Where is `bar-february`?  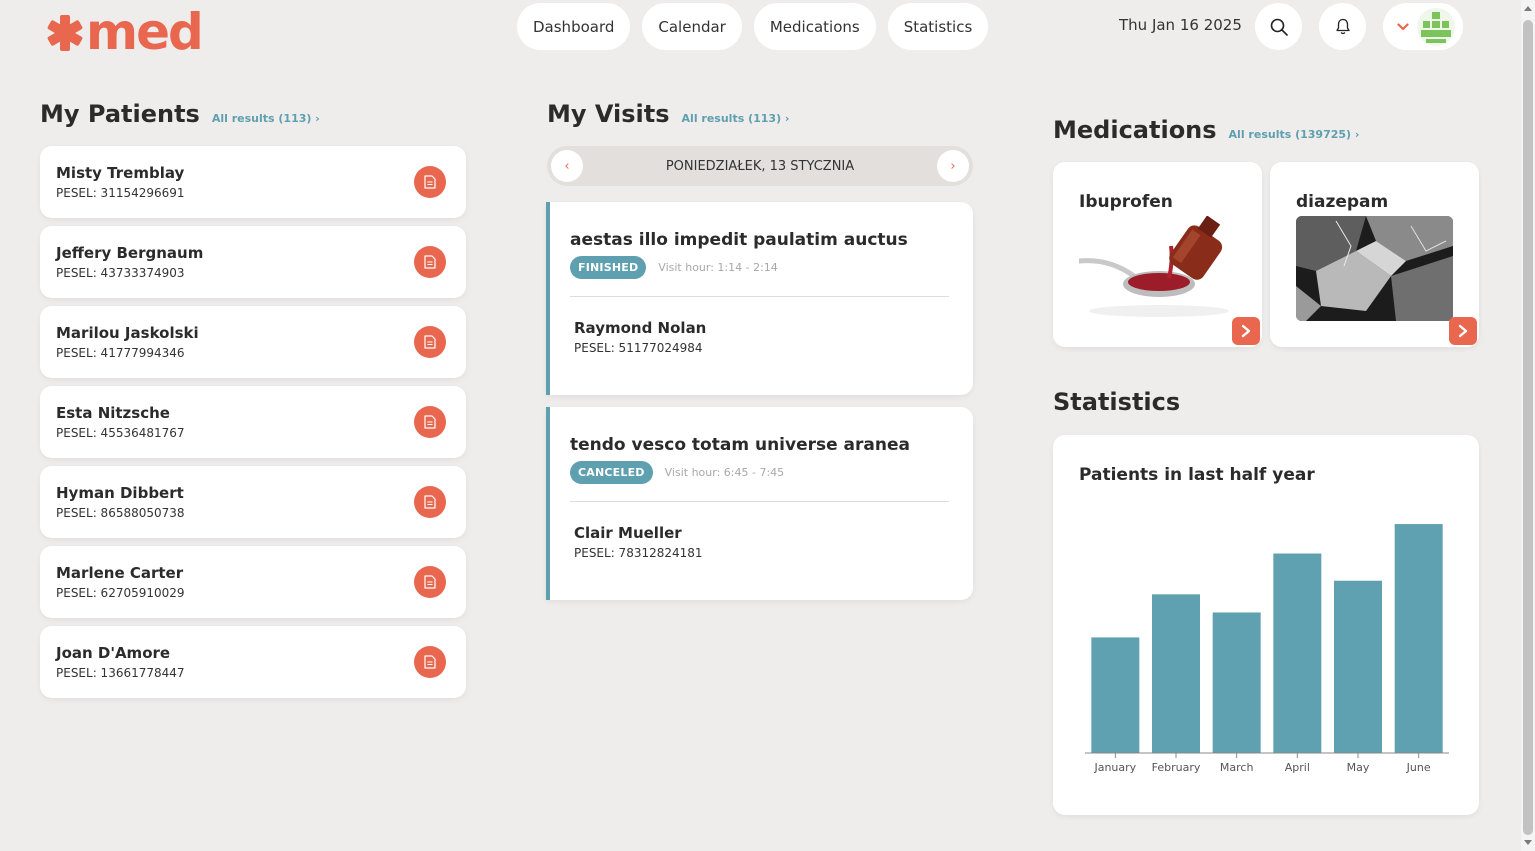 bar-february is located at coordinates (1176, 673).